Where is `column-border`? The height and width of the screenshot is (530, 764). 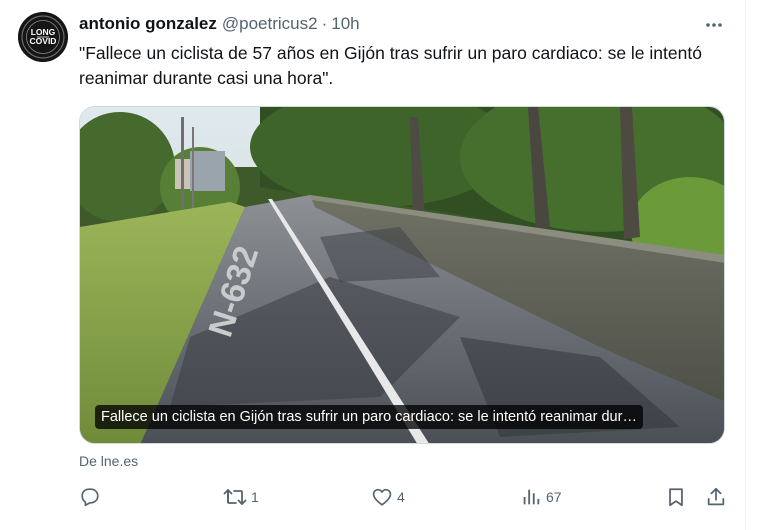
column-border is located at coordinates (745, 265).